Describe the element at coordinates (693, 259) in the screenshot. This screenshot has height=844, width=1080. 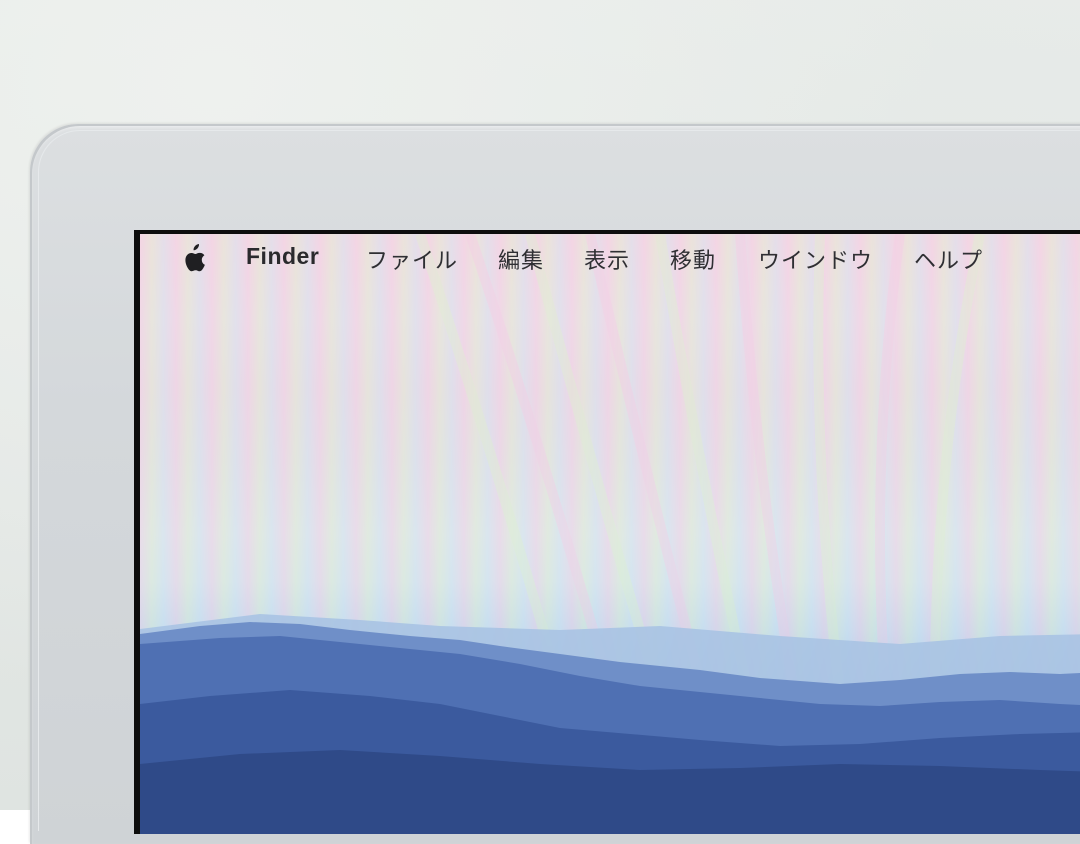
I see `menu-go: 移動` at that location.